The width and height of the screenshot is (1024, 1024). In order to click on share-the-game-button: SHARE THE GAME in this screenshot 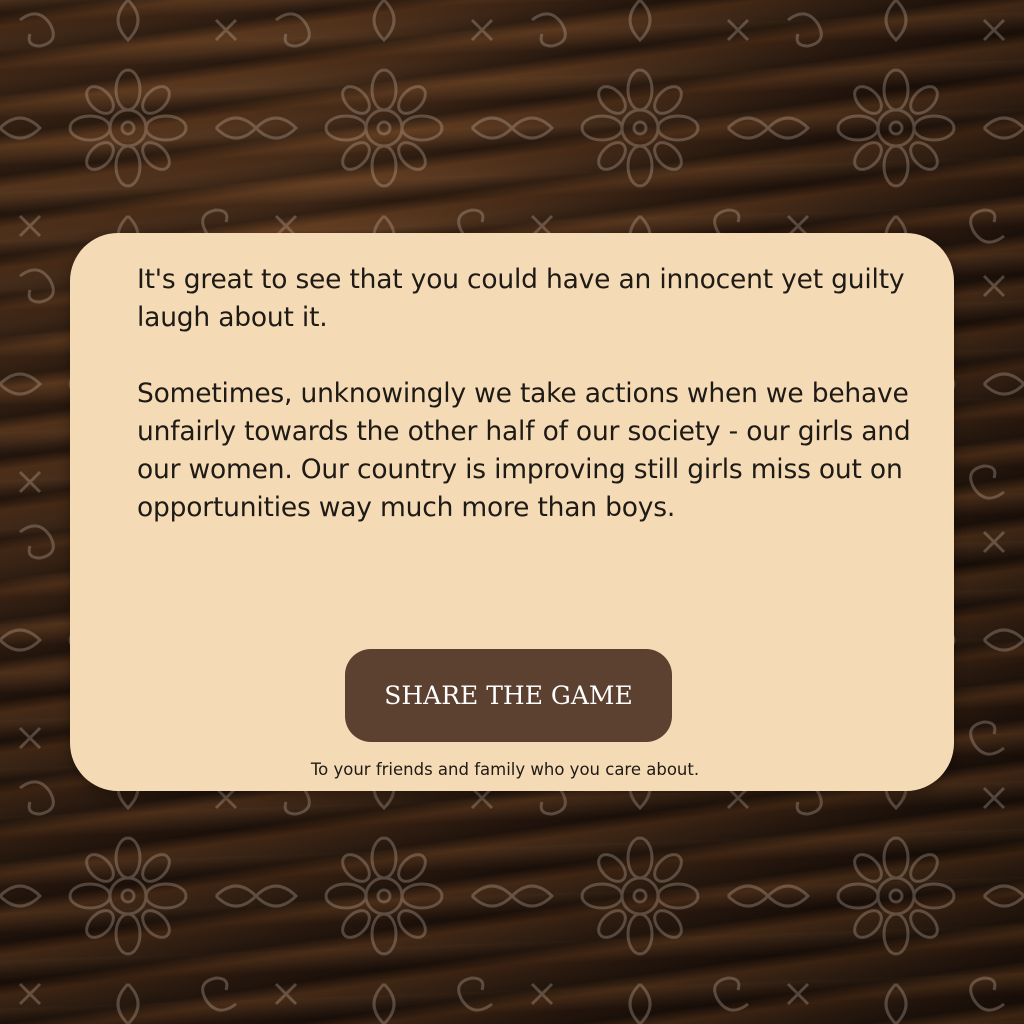, I will do `click(508, 695)`.